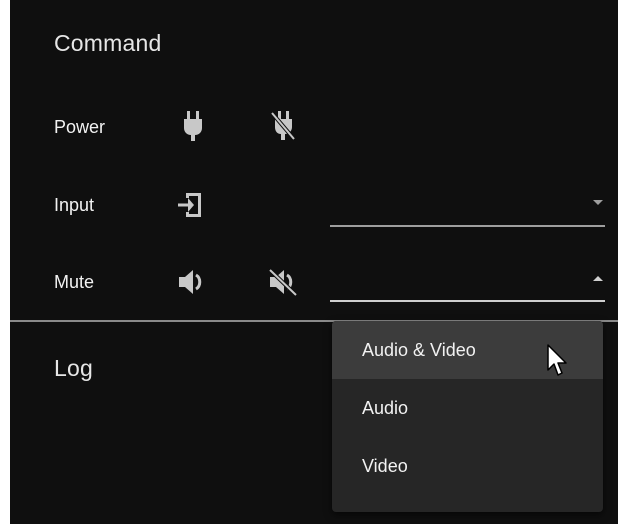 This screenshot has width=618, height=524. I want to click on mute-off-button, so click(283, 282).